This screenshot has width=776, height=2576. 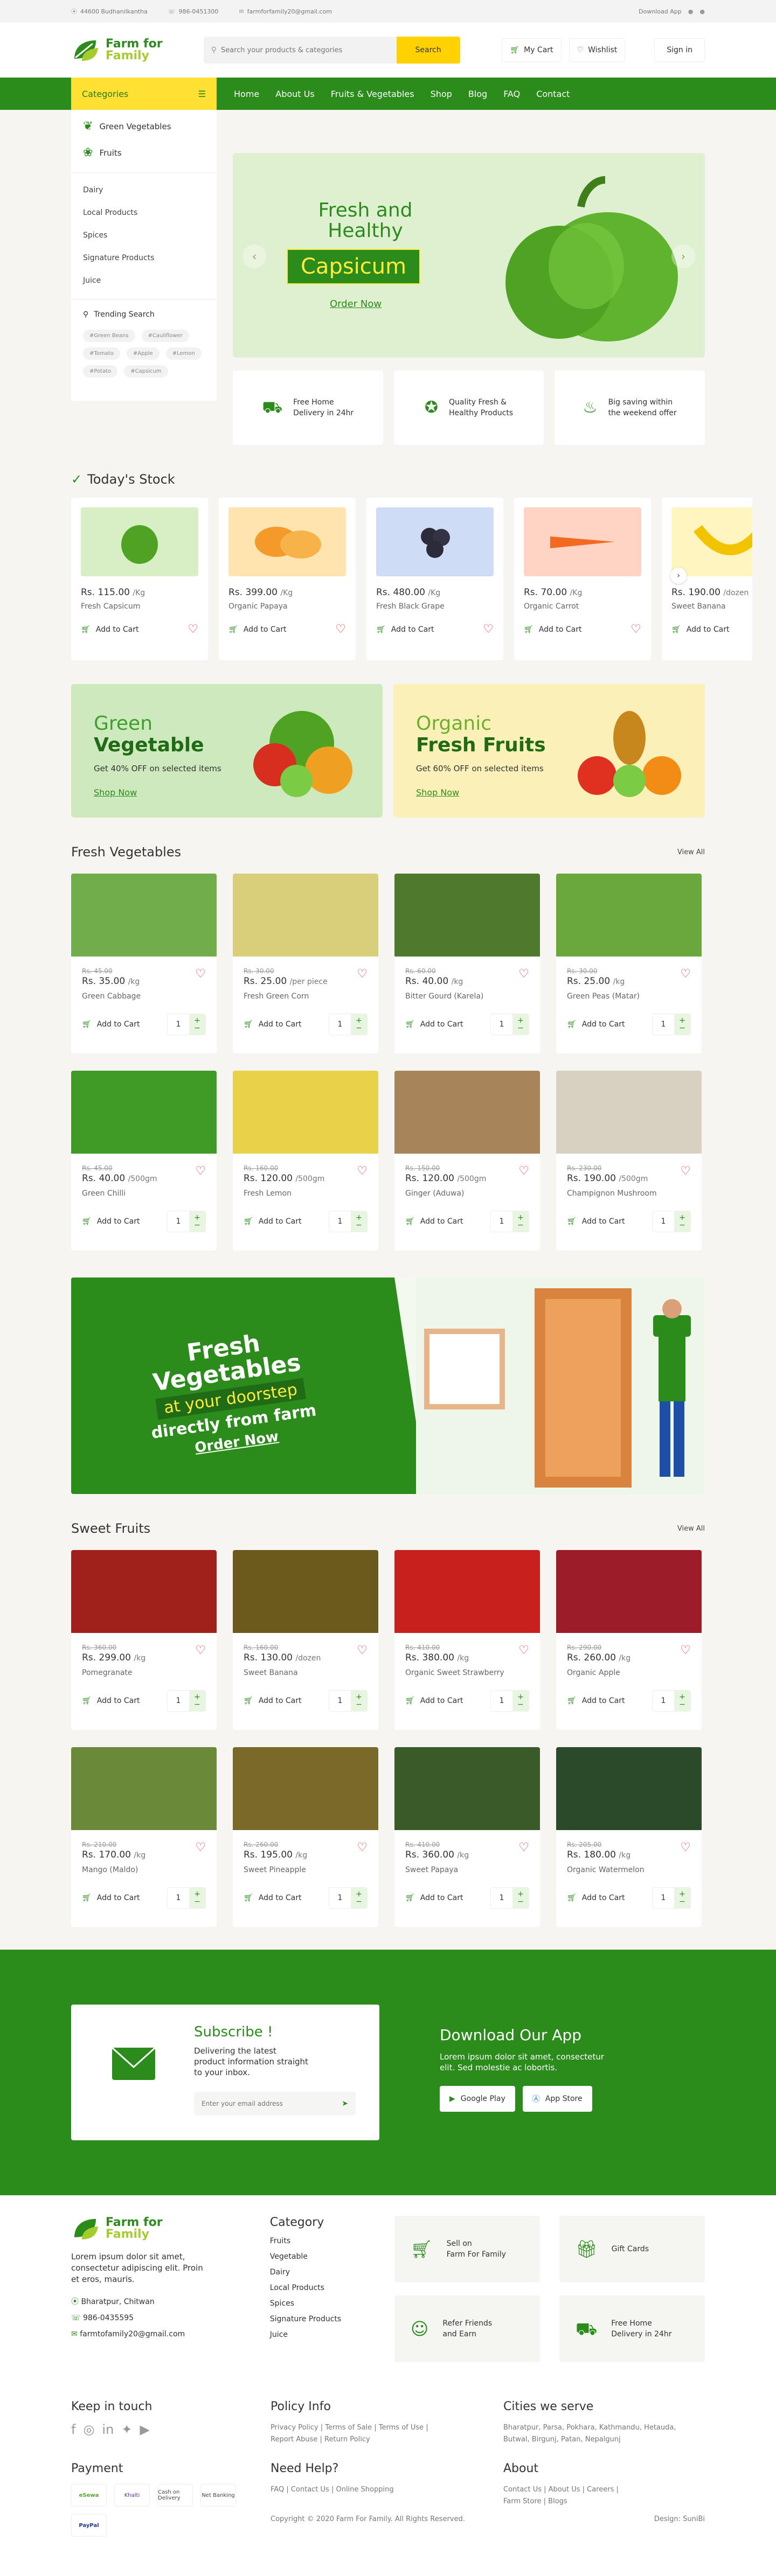 I want to click on view-all-link: View All, so click(x=691, y=852).